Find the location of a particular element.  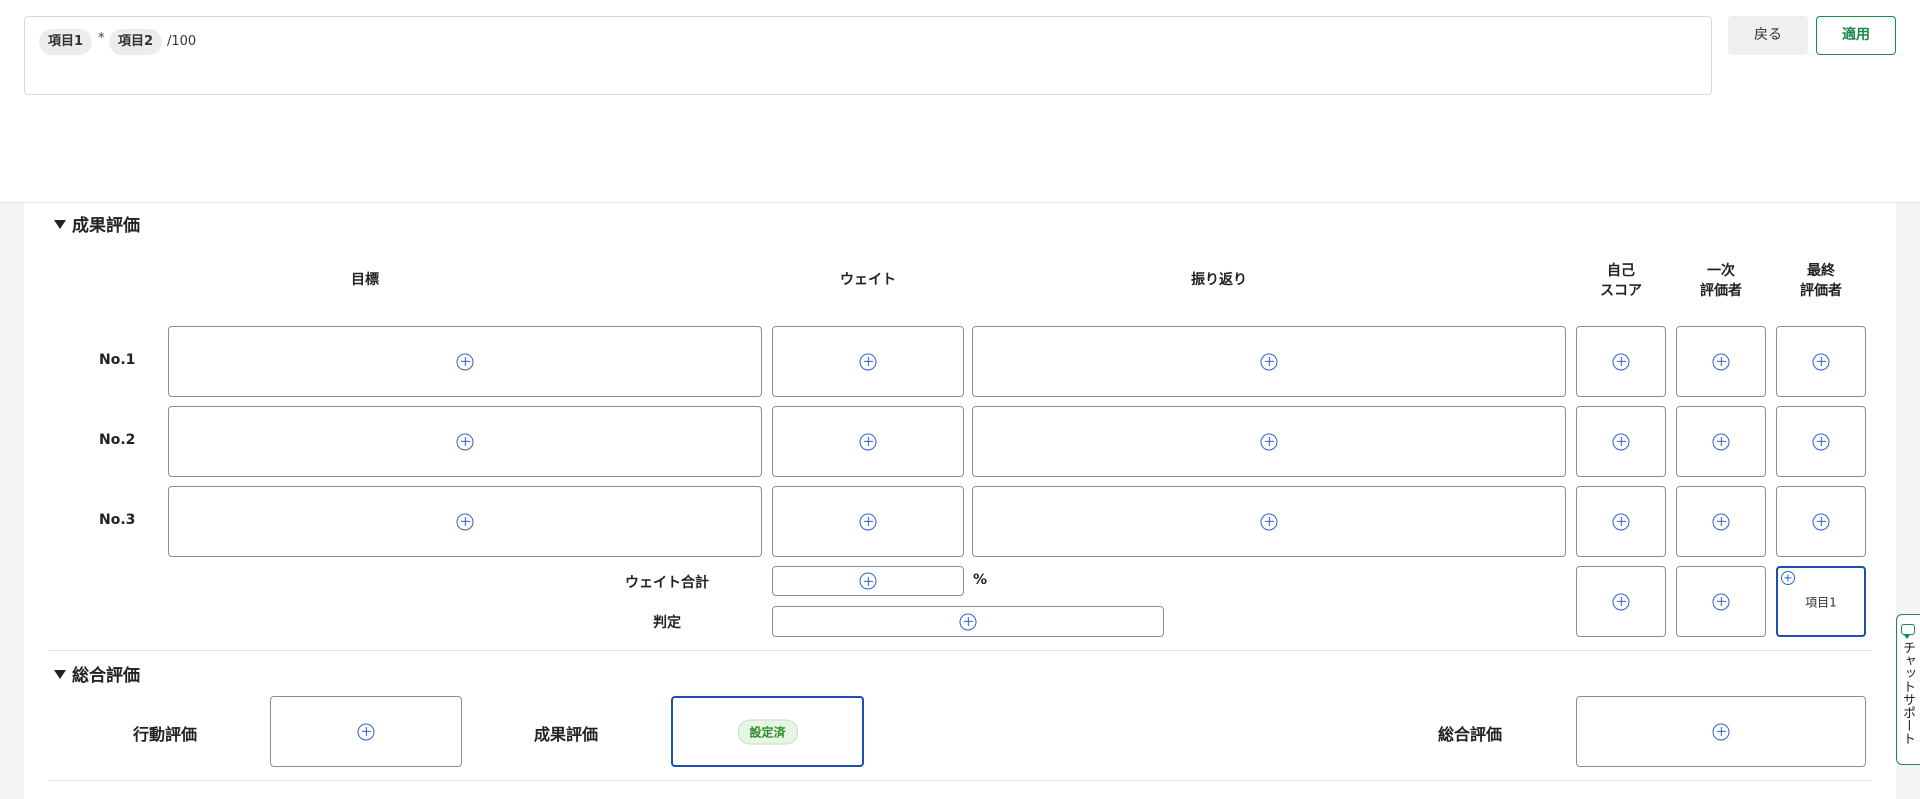

first-evaluator-cell-no3 is located at coordinates (1721, 521).